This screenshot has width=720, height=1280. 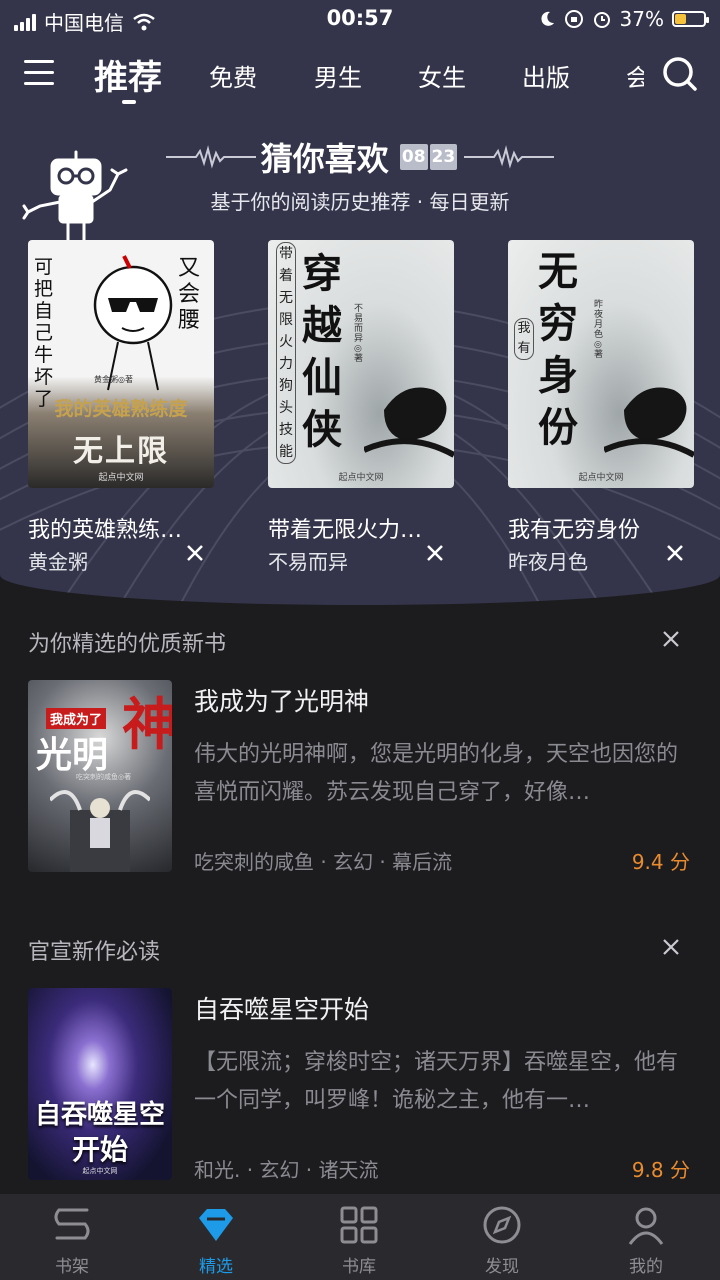 I want to click on search-icon, so click(x=680, y=74).